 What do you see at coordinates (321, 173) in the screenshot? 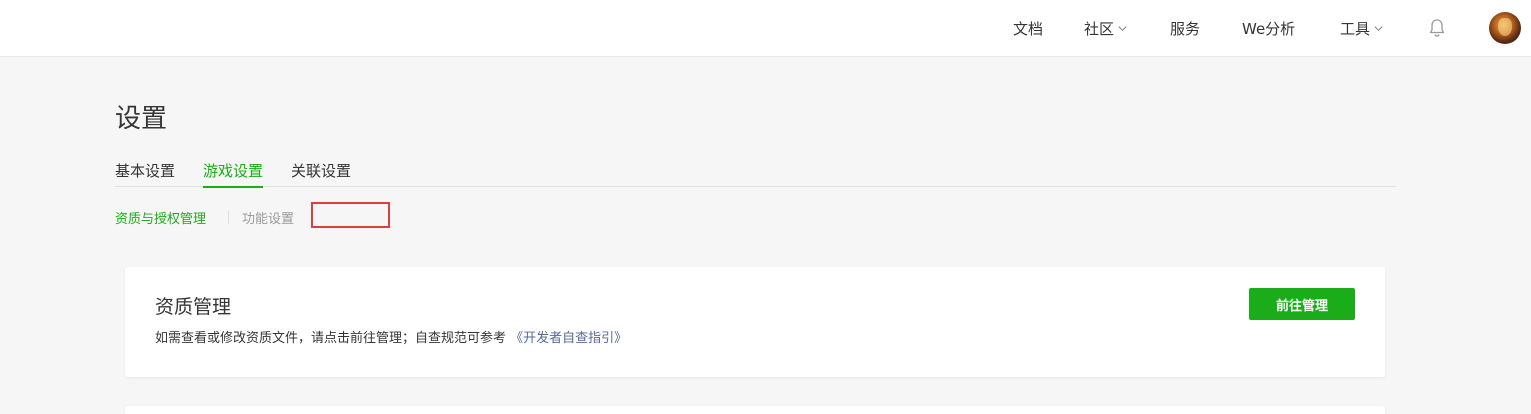
I see `tab-related-settings: 关联设置` at bounding box center [321, 173].